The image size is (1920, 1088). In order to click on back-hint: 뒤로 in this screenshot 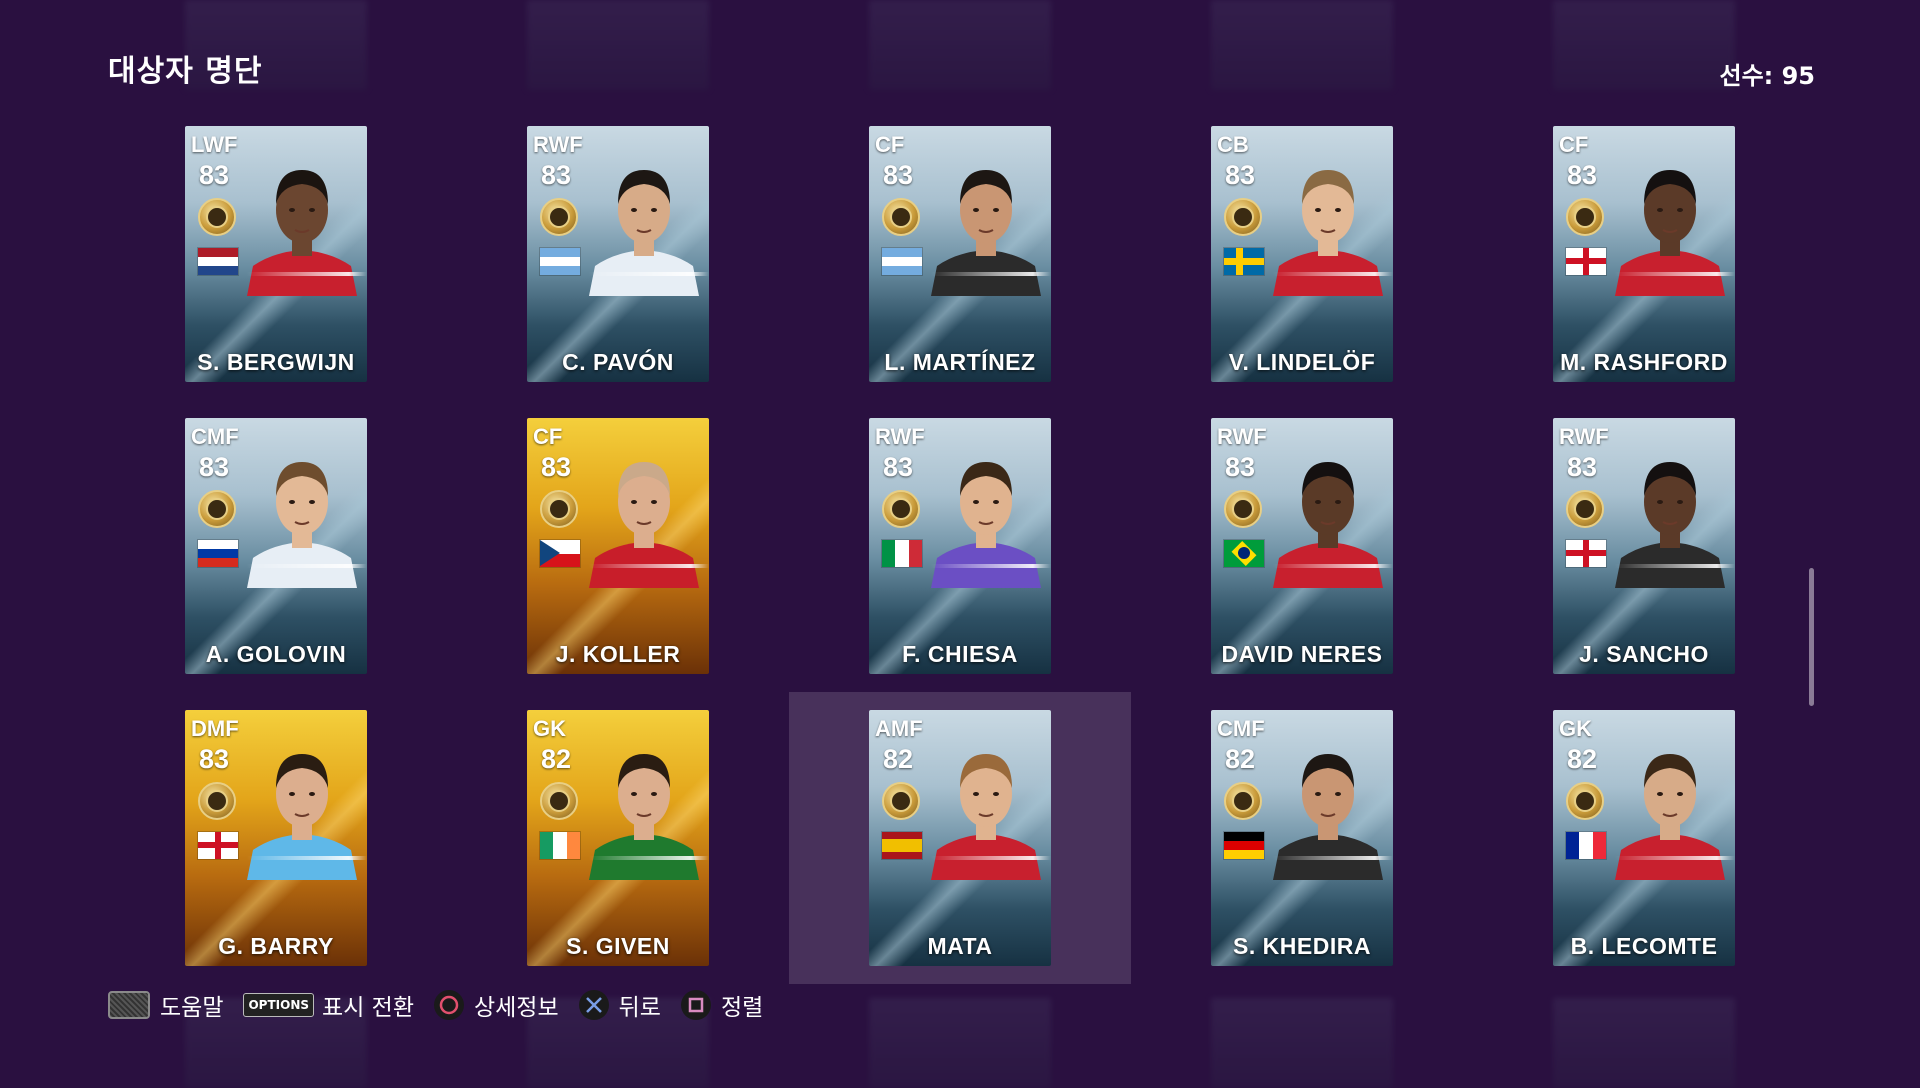, I will do `click(619, 1005)`.